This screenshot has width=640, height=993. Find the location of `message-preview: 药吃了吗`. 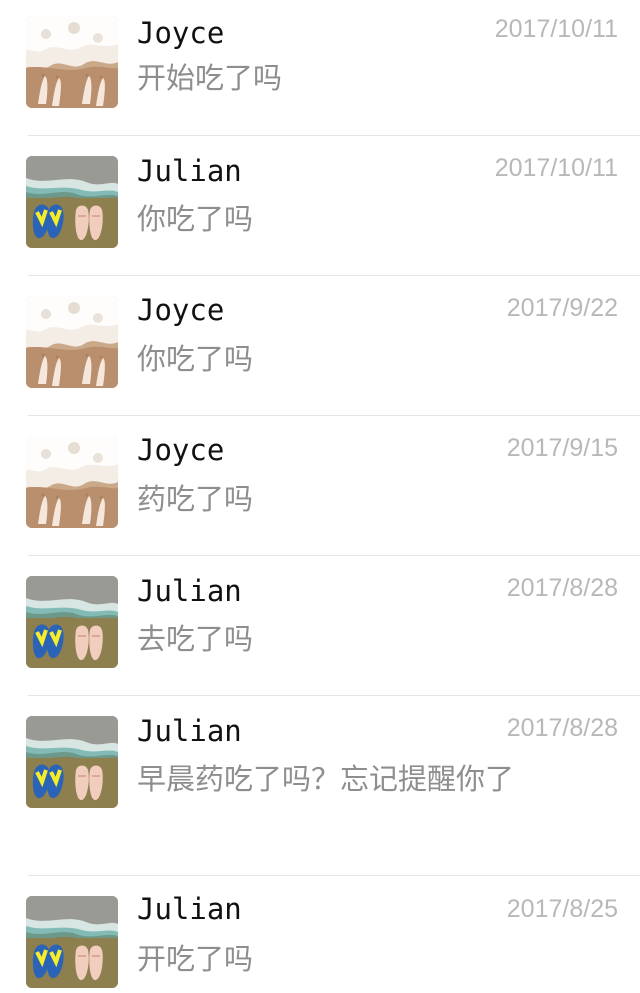

message-preview: 药吃了吗 is located at coordinates (195, 499).